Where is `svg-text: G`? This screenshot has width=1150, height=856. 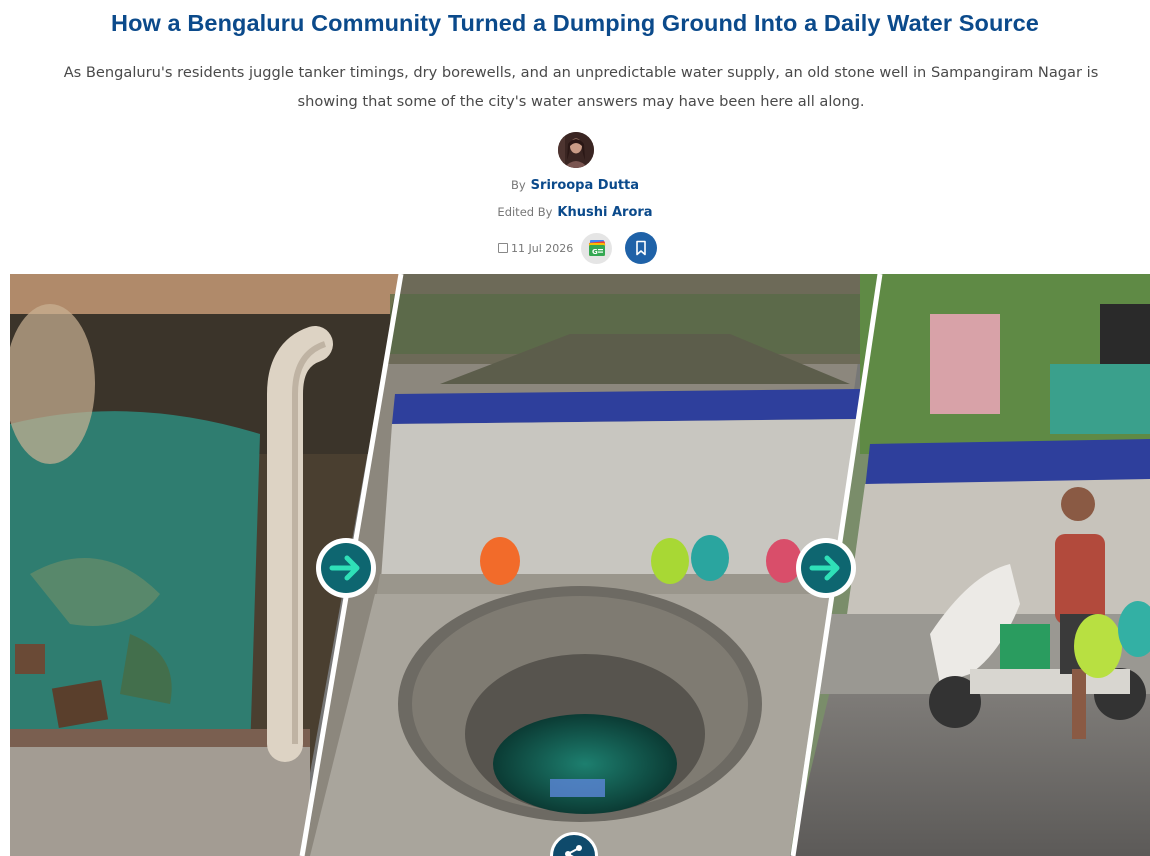 svg-text: G is located at coordinates (595, 252).